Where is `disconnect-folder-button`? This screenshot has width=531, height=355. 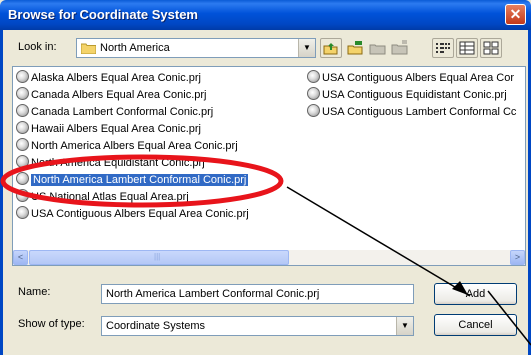 disconnect-folder-button is located at coordinates (378, 48).